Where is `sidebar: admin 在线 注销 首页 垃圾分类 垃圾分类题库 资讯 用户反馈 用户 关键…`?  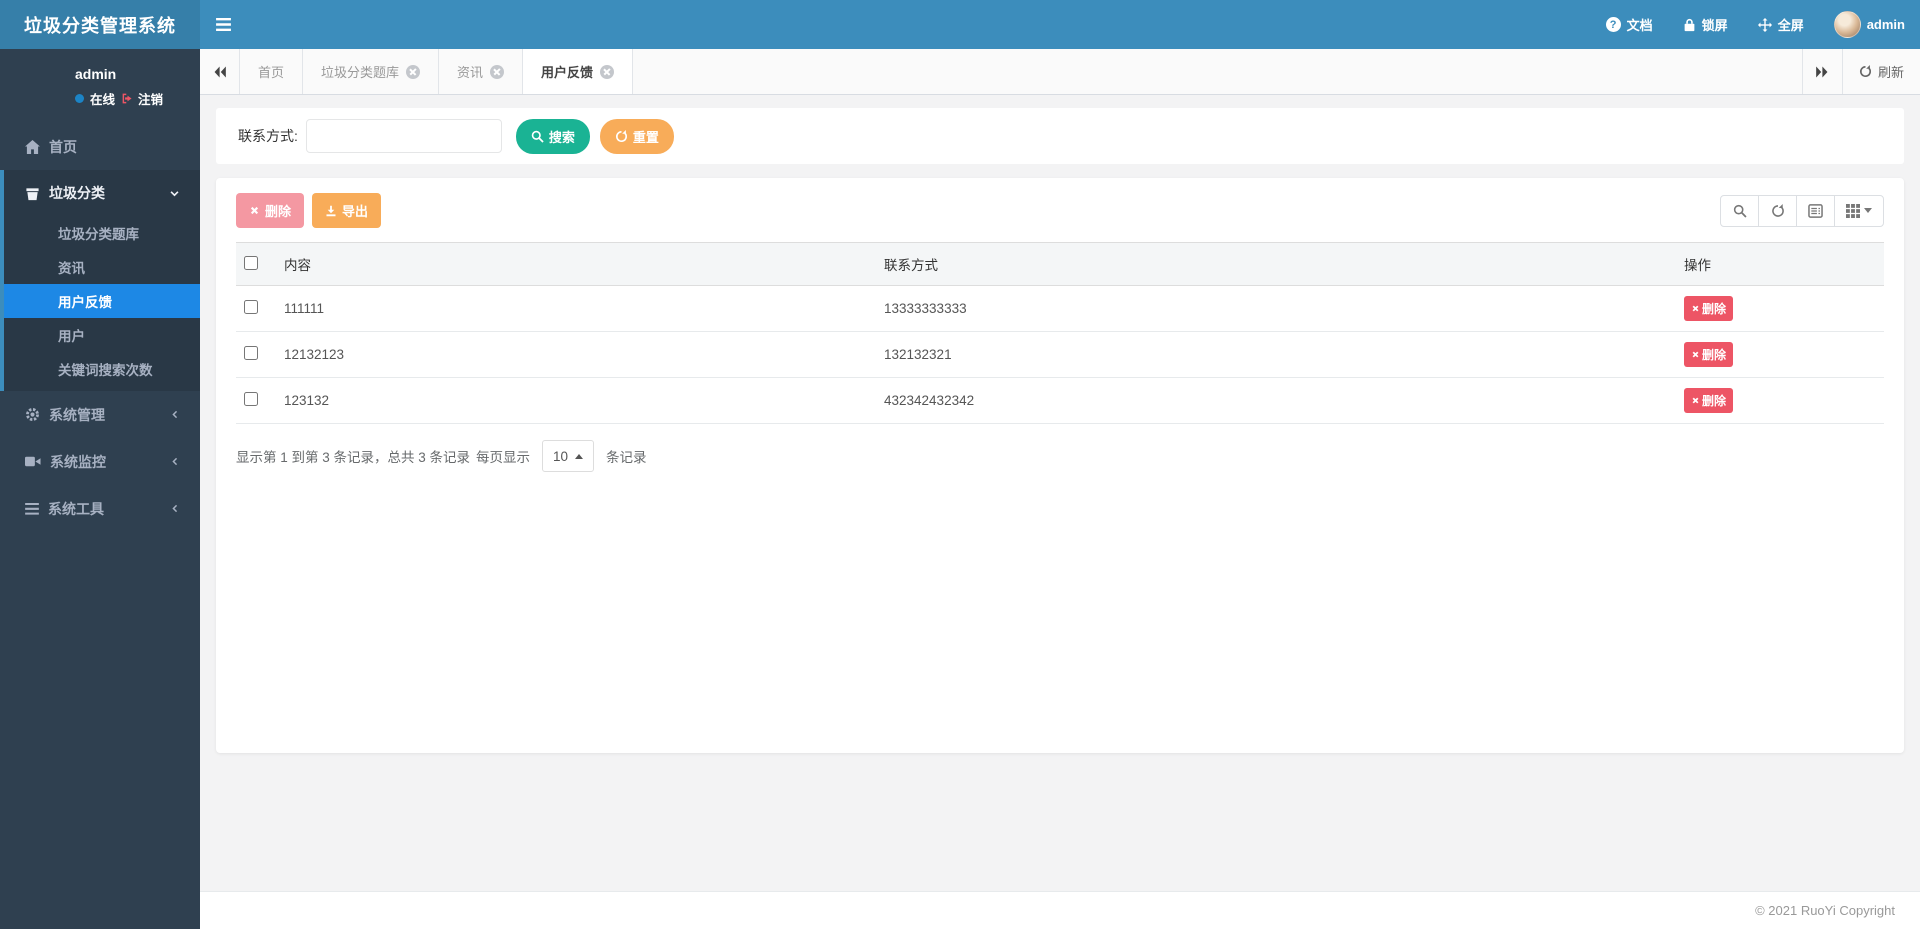
sidebar: admin 在线 注销 首页 垃圾分类 垃圾分类题库 资讯 用户反馈 用户 关键… is located at coordinates (100, 489).